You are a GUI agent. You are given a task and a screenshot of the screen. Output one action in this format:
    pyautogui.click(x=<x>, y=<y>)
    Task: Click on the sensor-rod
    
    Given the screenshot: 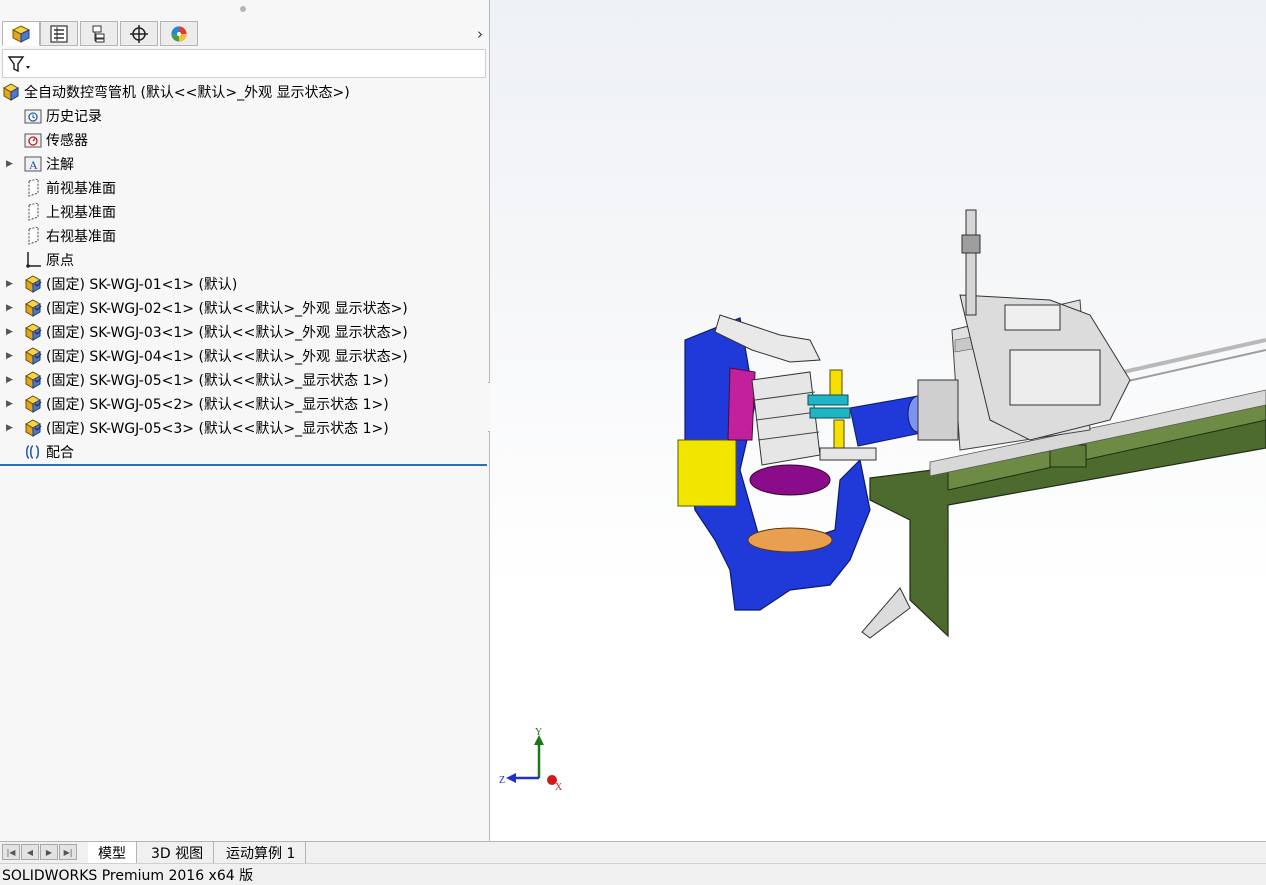 What is the action you would take?
    pyautogui.click(x=971, y=262)
    